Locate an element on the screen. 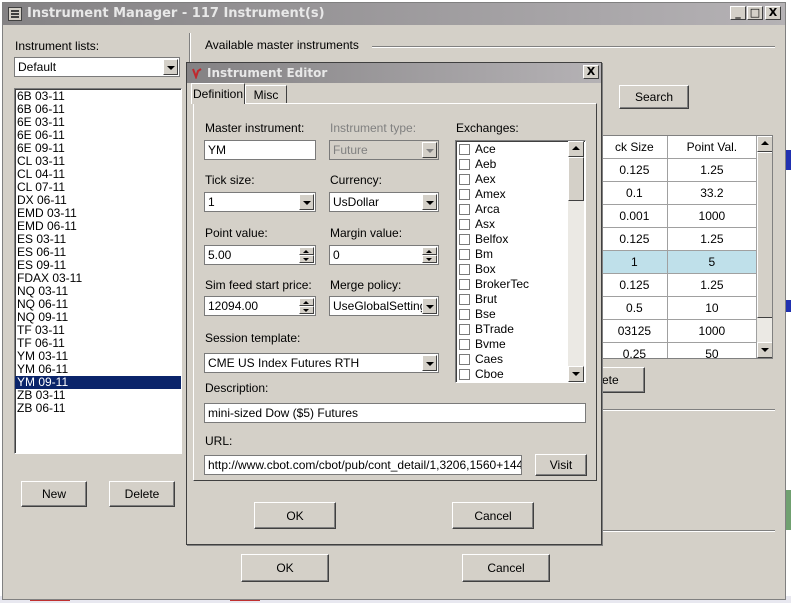  exchange-item: Aeb is located at coordinates (512, 164).